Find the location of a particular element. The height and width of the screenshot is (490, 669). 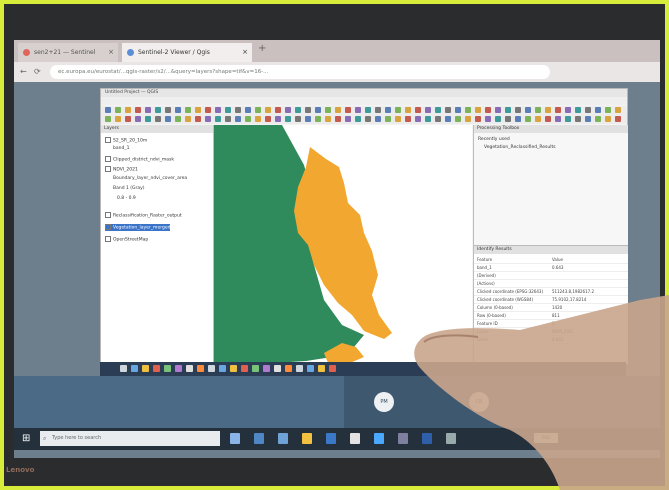

property-row: (Derived) is located at coordinates (551, 276).